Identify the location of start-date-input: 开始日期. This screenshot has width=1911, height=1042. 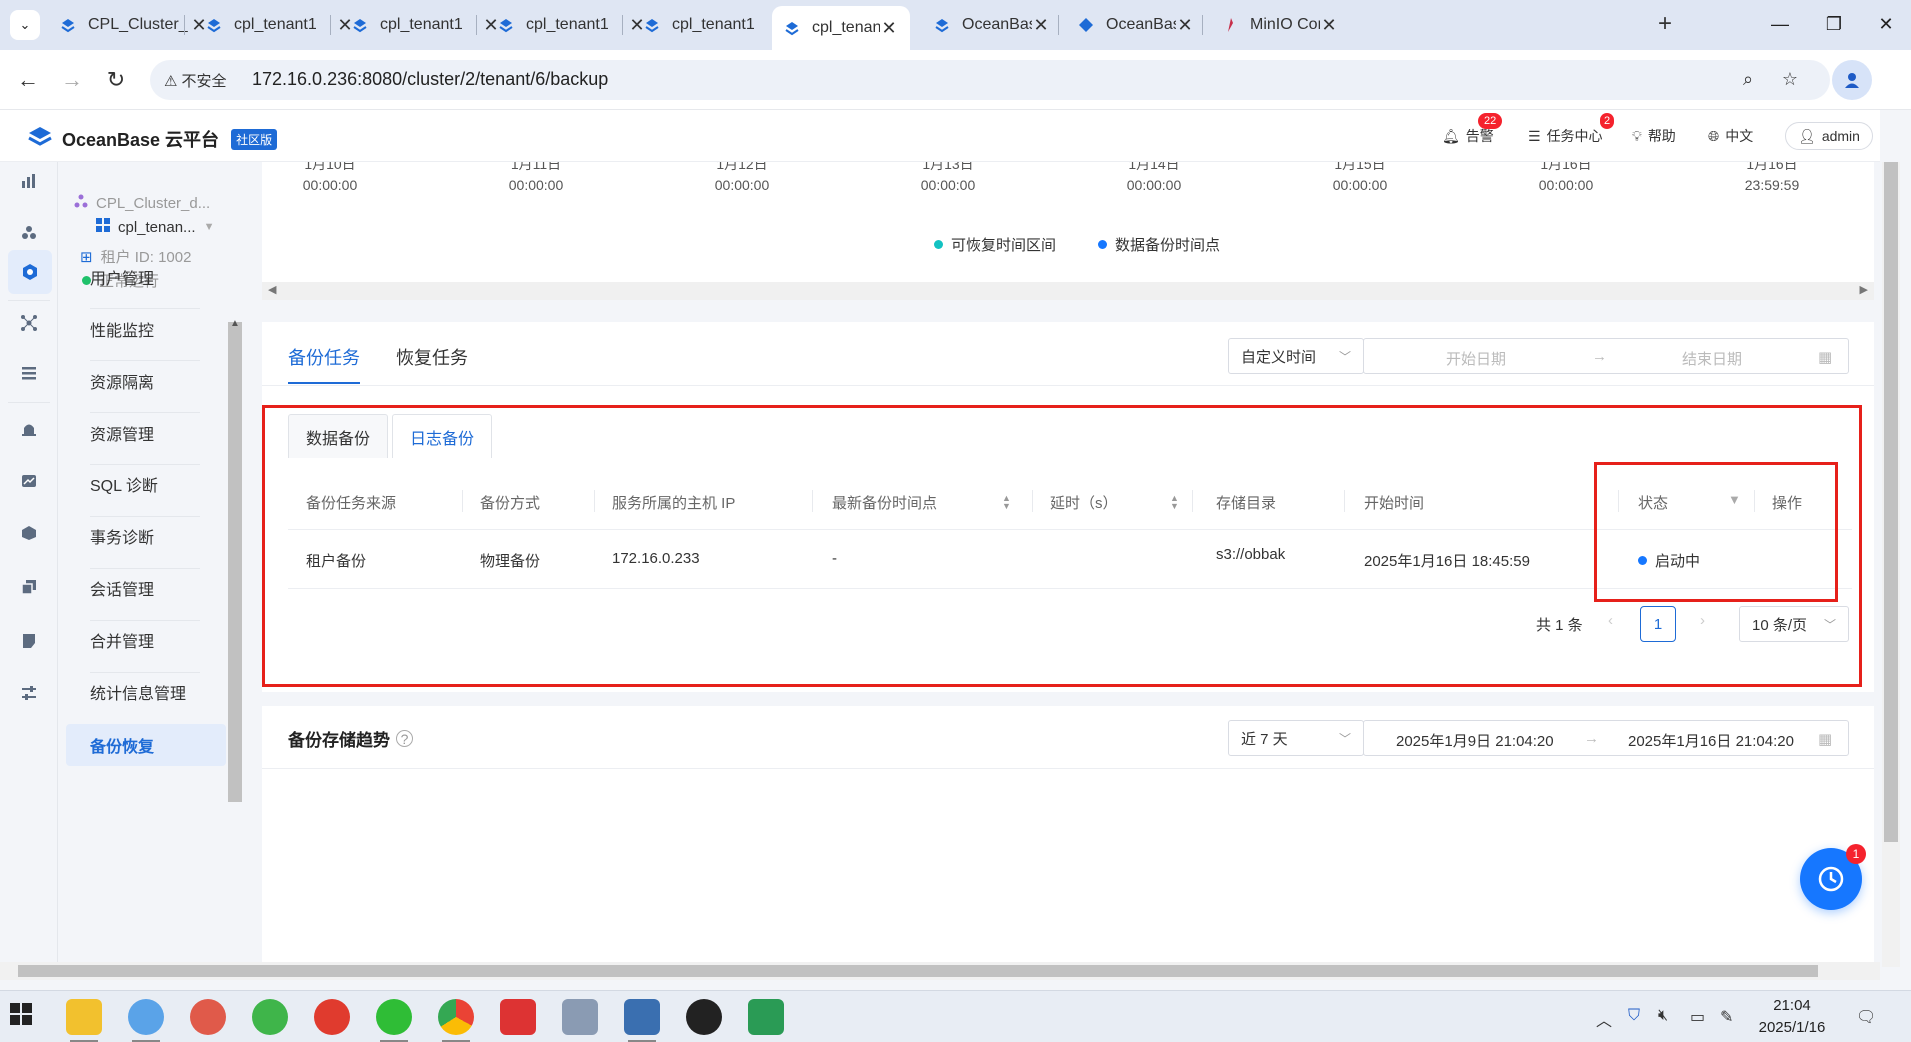
(1476, 358).